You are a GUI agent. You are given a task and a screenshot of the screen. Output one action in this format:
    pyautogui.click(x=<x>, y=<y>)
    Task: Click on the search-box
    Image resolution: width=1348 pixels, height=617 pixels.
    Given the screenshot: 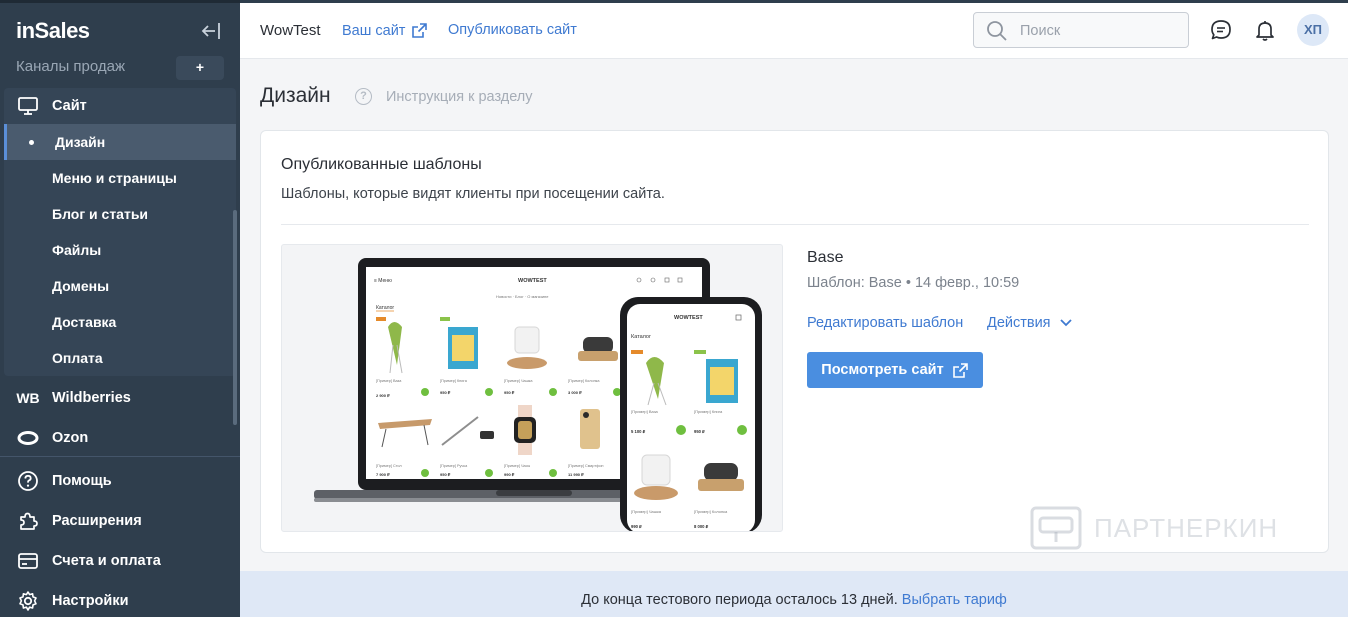 What is the action you would take?
    pyautogui.click(x=1081, y=30)
    